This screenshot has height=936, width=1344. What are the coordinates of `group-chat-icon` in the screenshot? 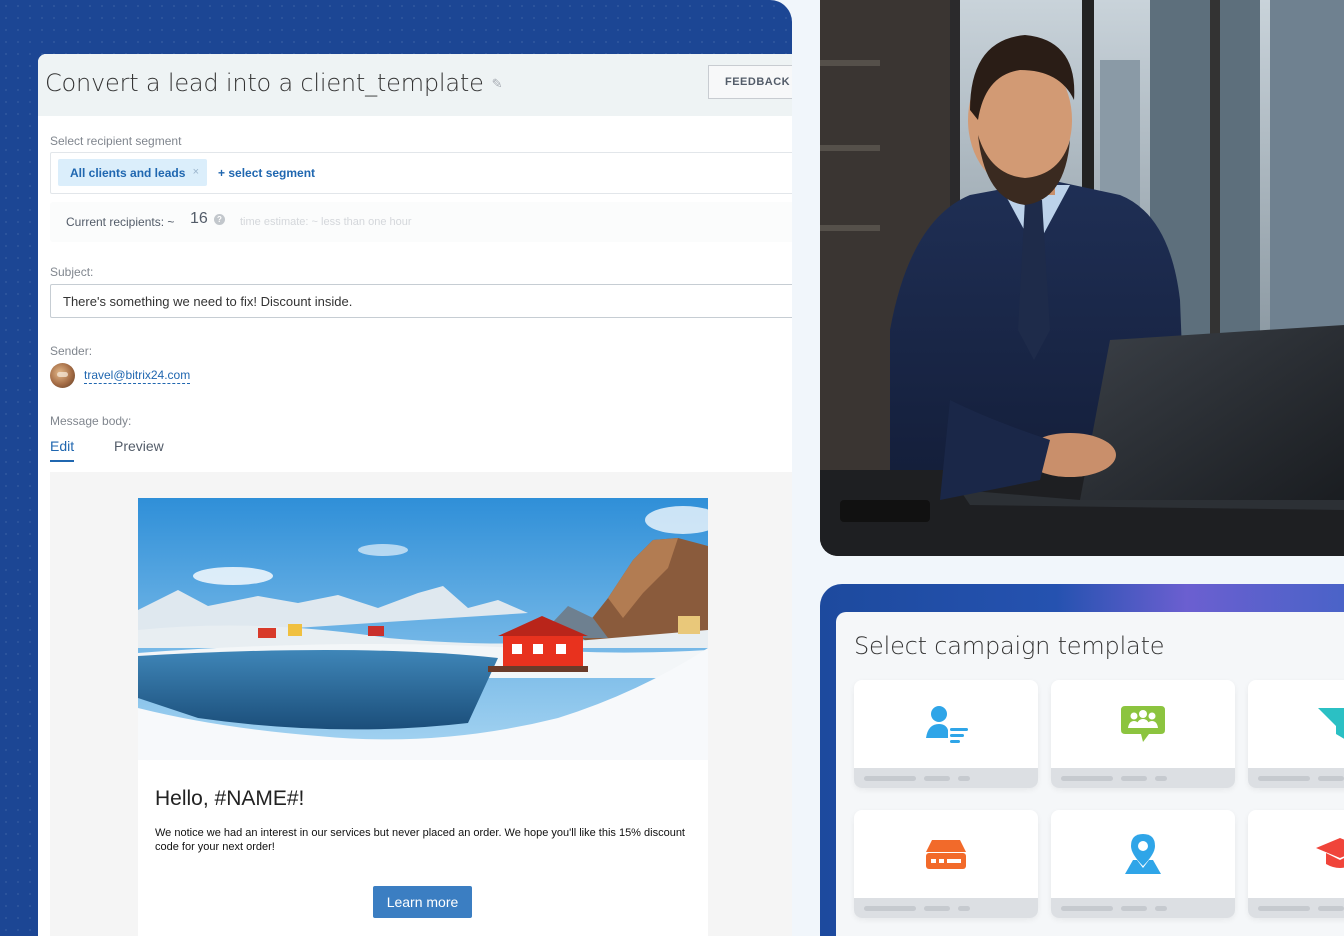 It's located at (1143, 724).